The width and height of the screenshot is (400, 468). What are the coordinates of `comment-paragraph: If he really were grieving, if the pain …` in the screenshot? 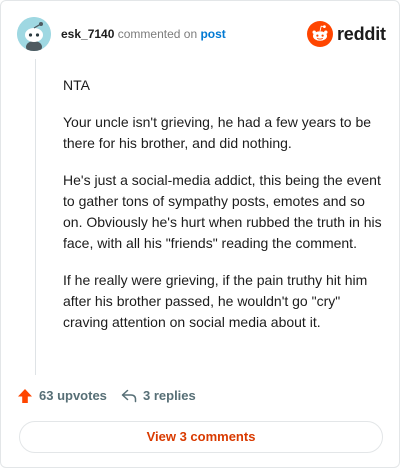 It's located at (215, 301).